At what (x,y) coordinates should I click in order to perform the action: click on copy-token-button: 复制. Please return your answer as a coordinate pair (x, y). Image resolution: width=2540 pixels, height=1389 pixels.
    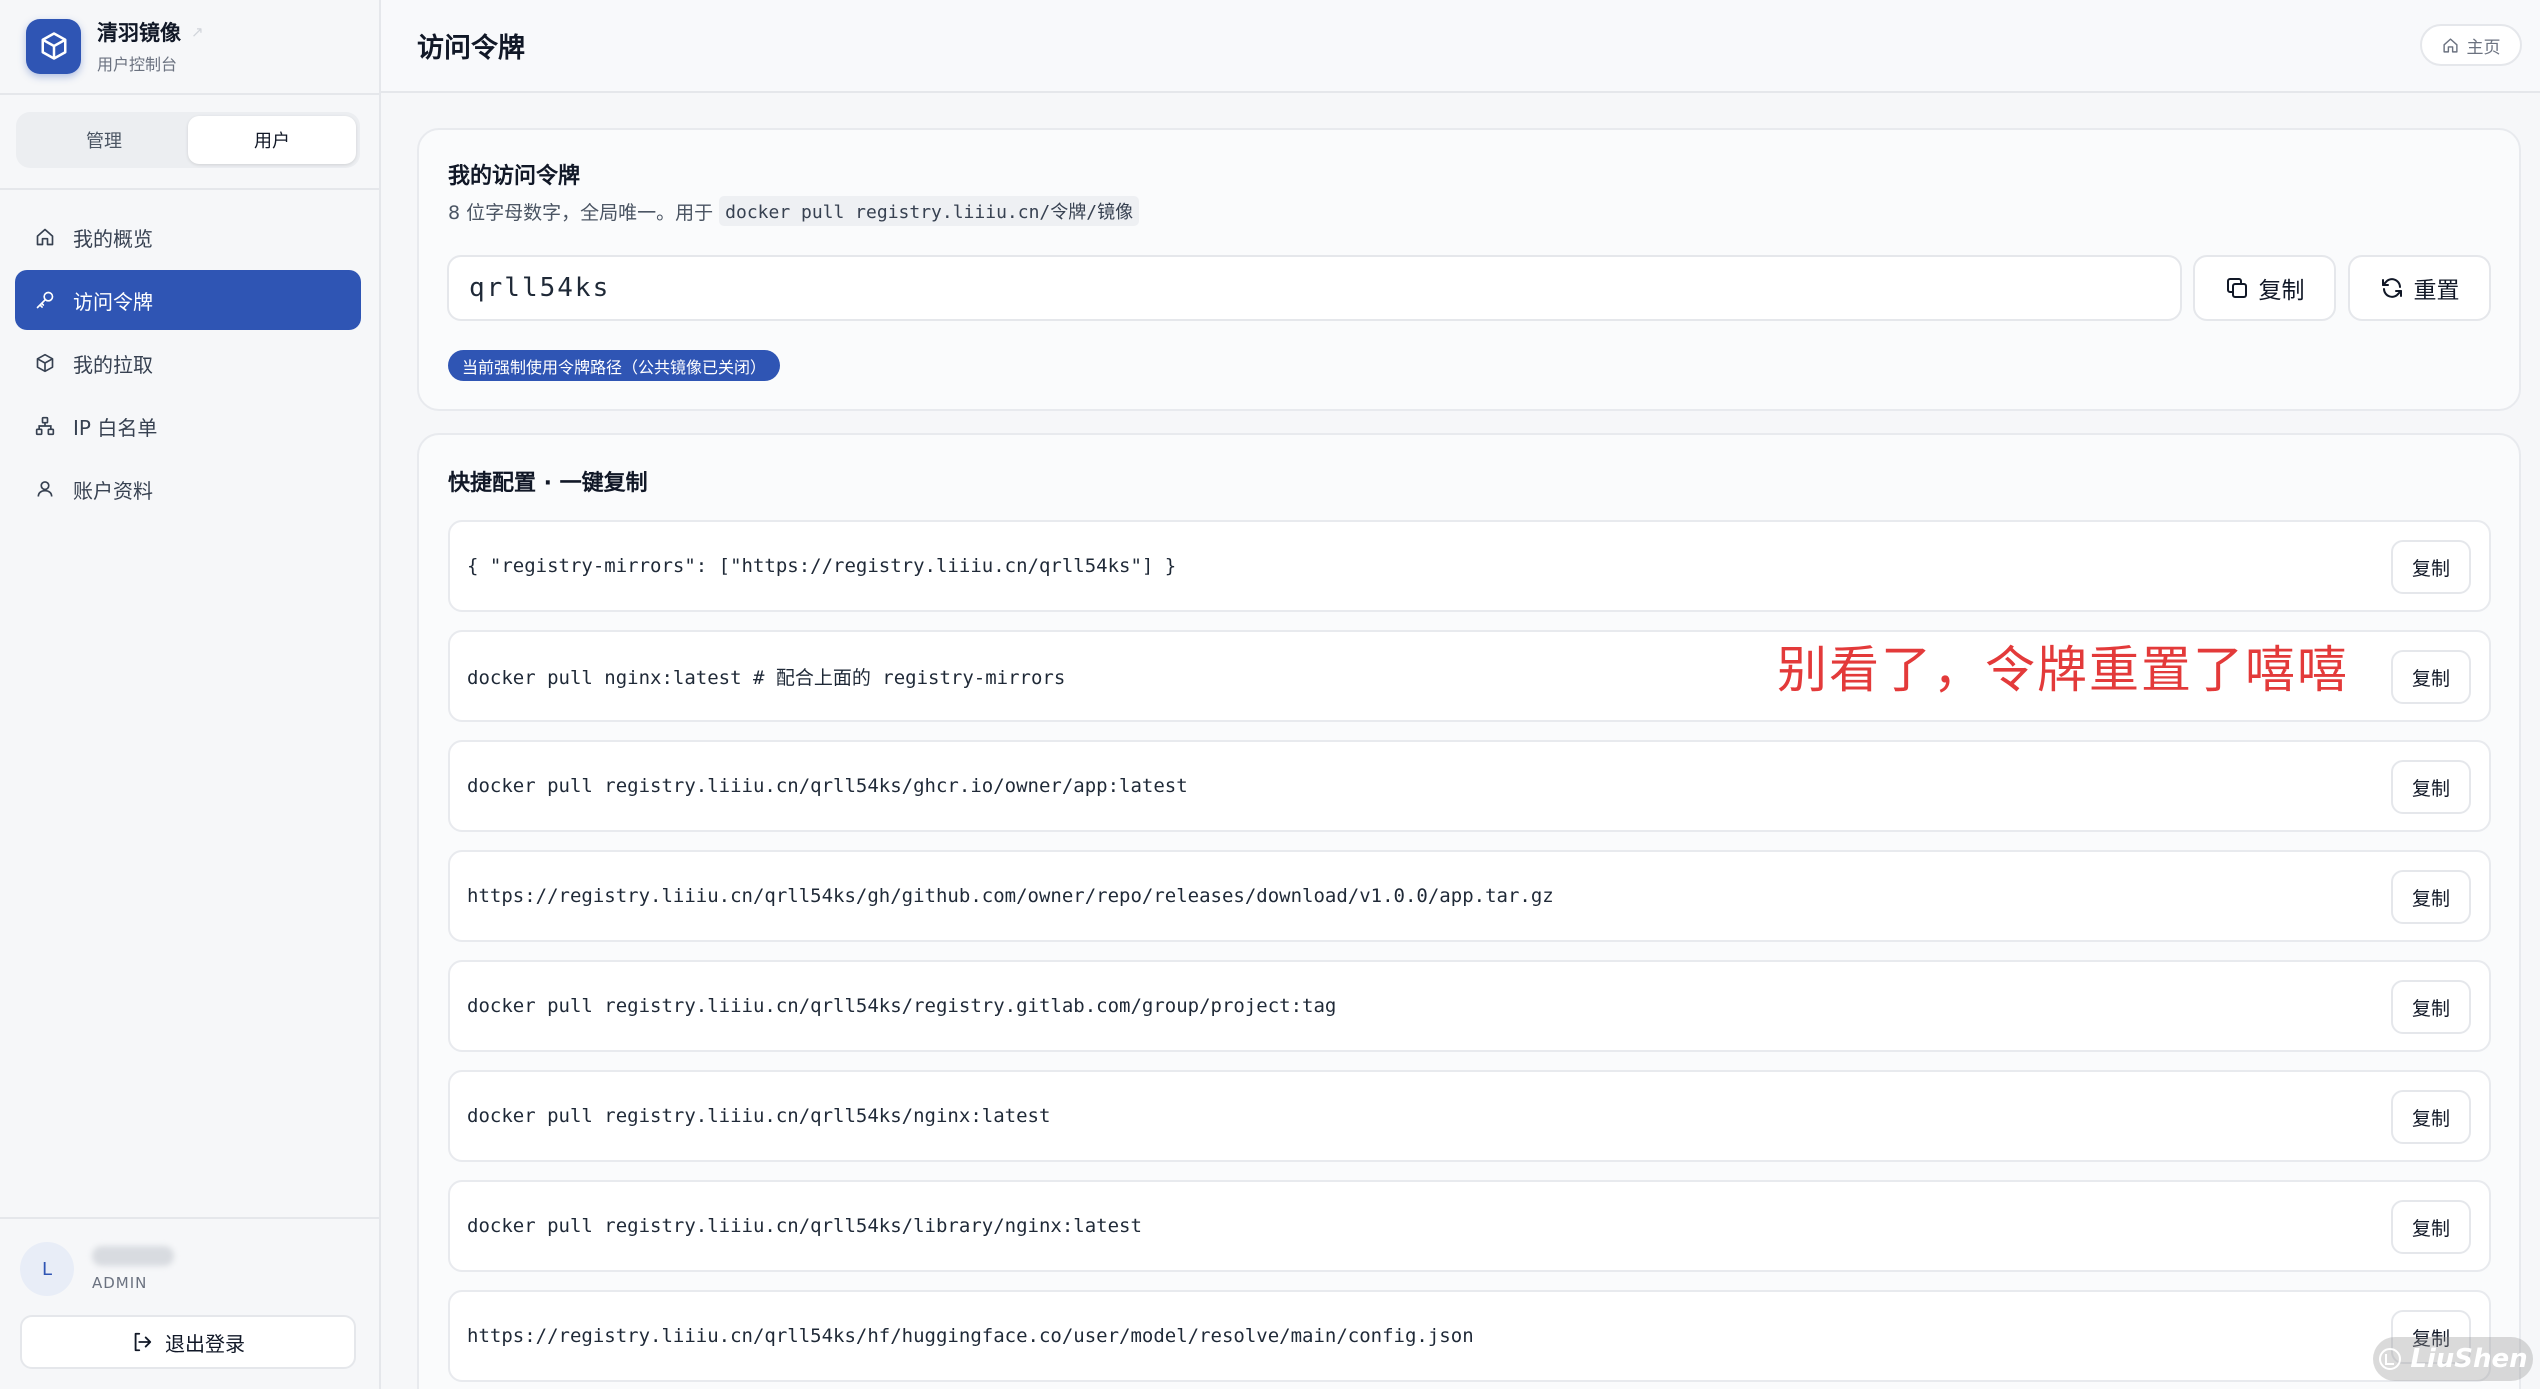
    Looking at the image, I should click on (2264, 288).